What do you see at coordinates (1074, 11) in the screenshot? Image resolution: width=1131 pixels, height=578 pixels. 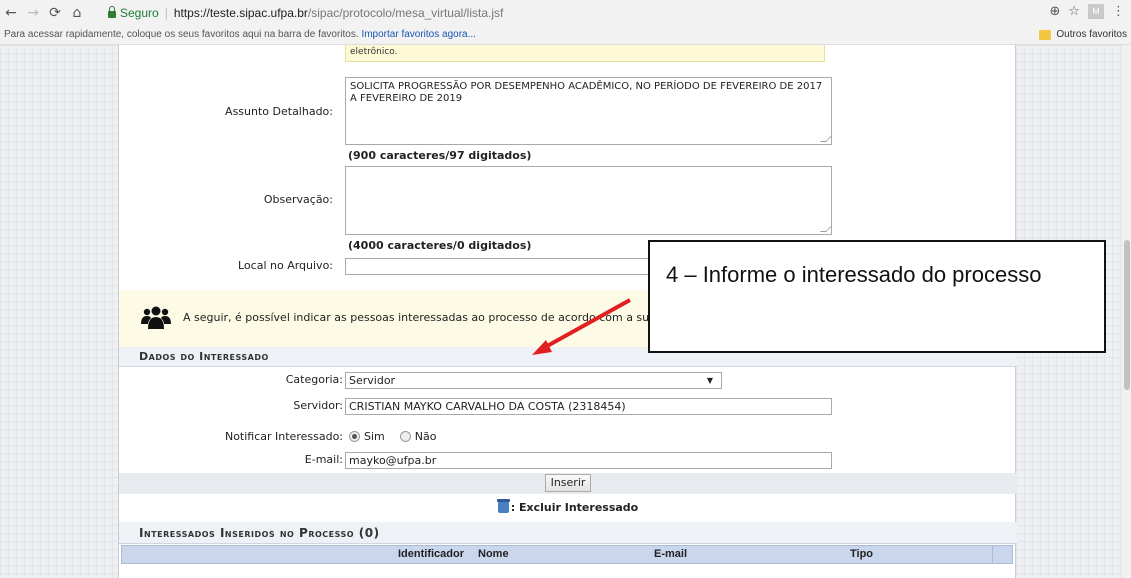 I see `star-icon: ☆` at bounding box center [1074, 11].